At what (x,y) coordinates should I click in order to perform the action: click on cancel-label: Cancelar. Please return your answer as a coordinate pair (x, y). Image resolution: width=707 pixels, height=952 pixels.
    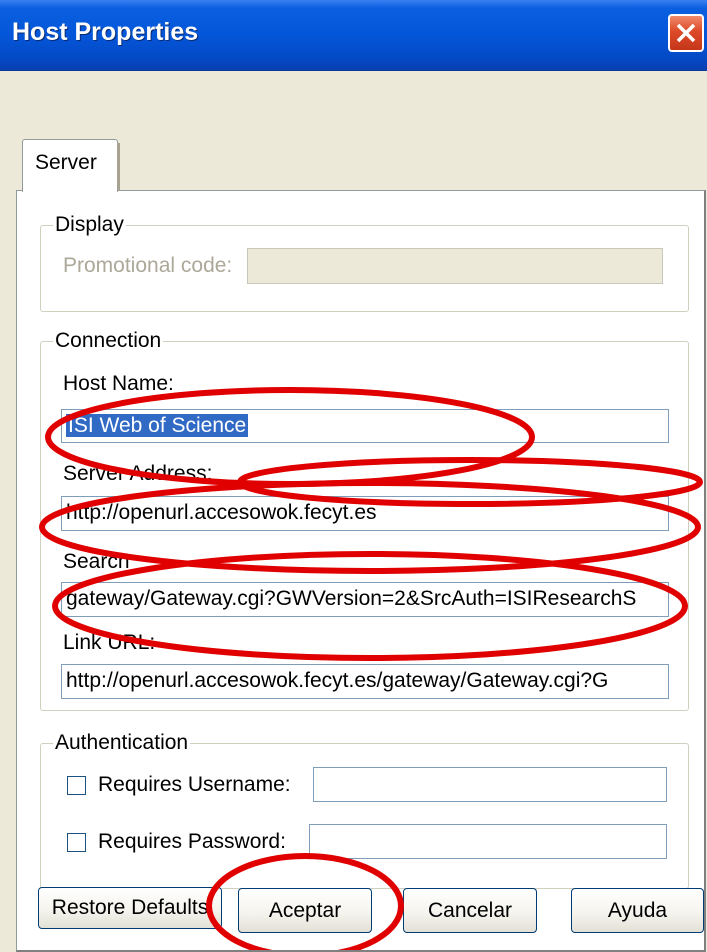
    Looking at the image, I should click on (470, 910).